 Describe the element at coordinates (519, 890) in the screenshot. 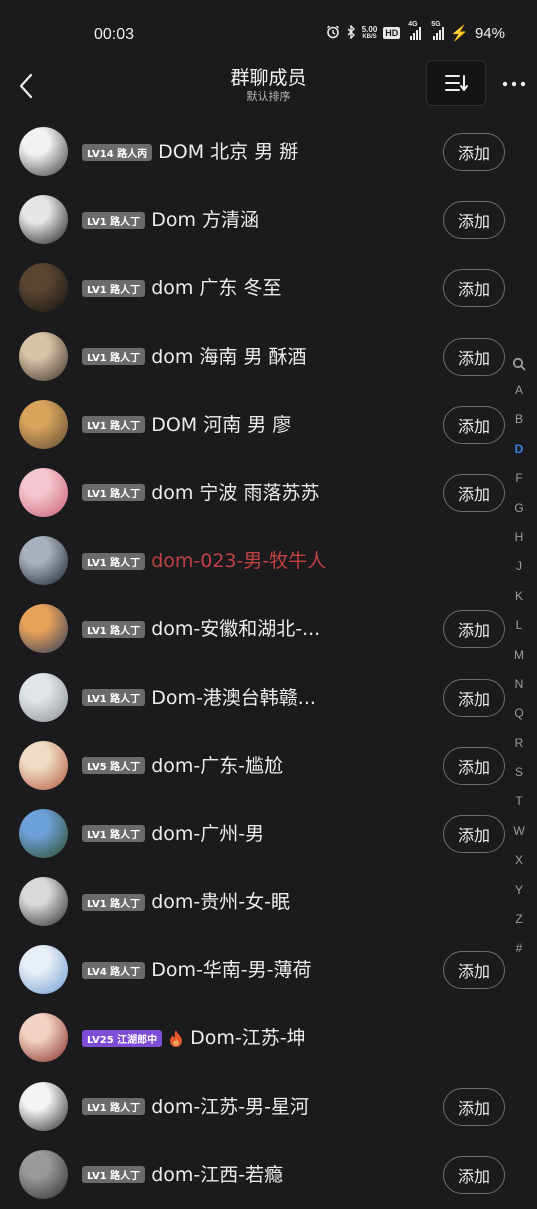

I see `index-letter: Y` at that location.